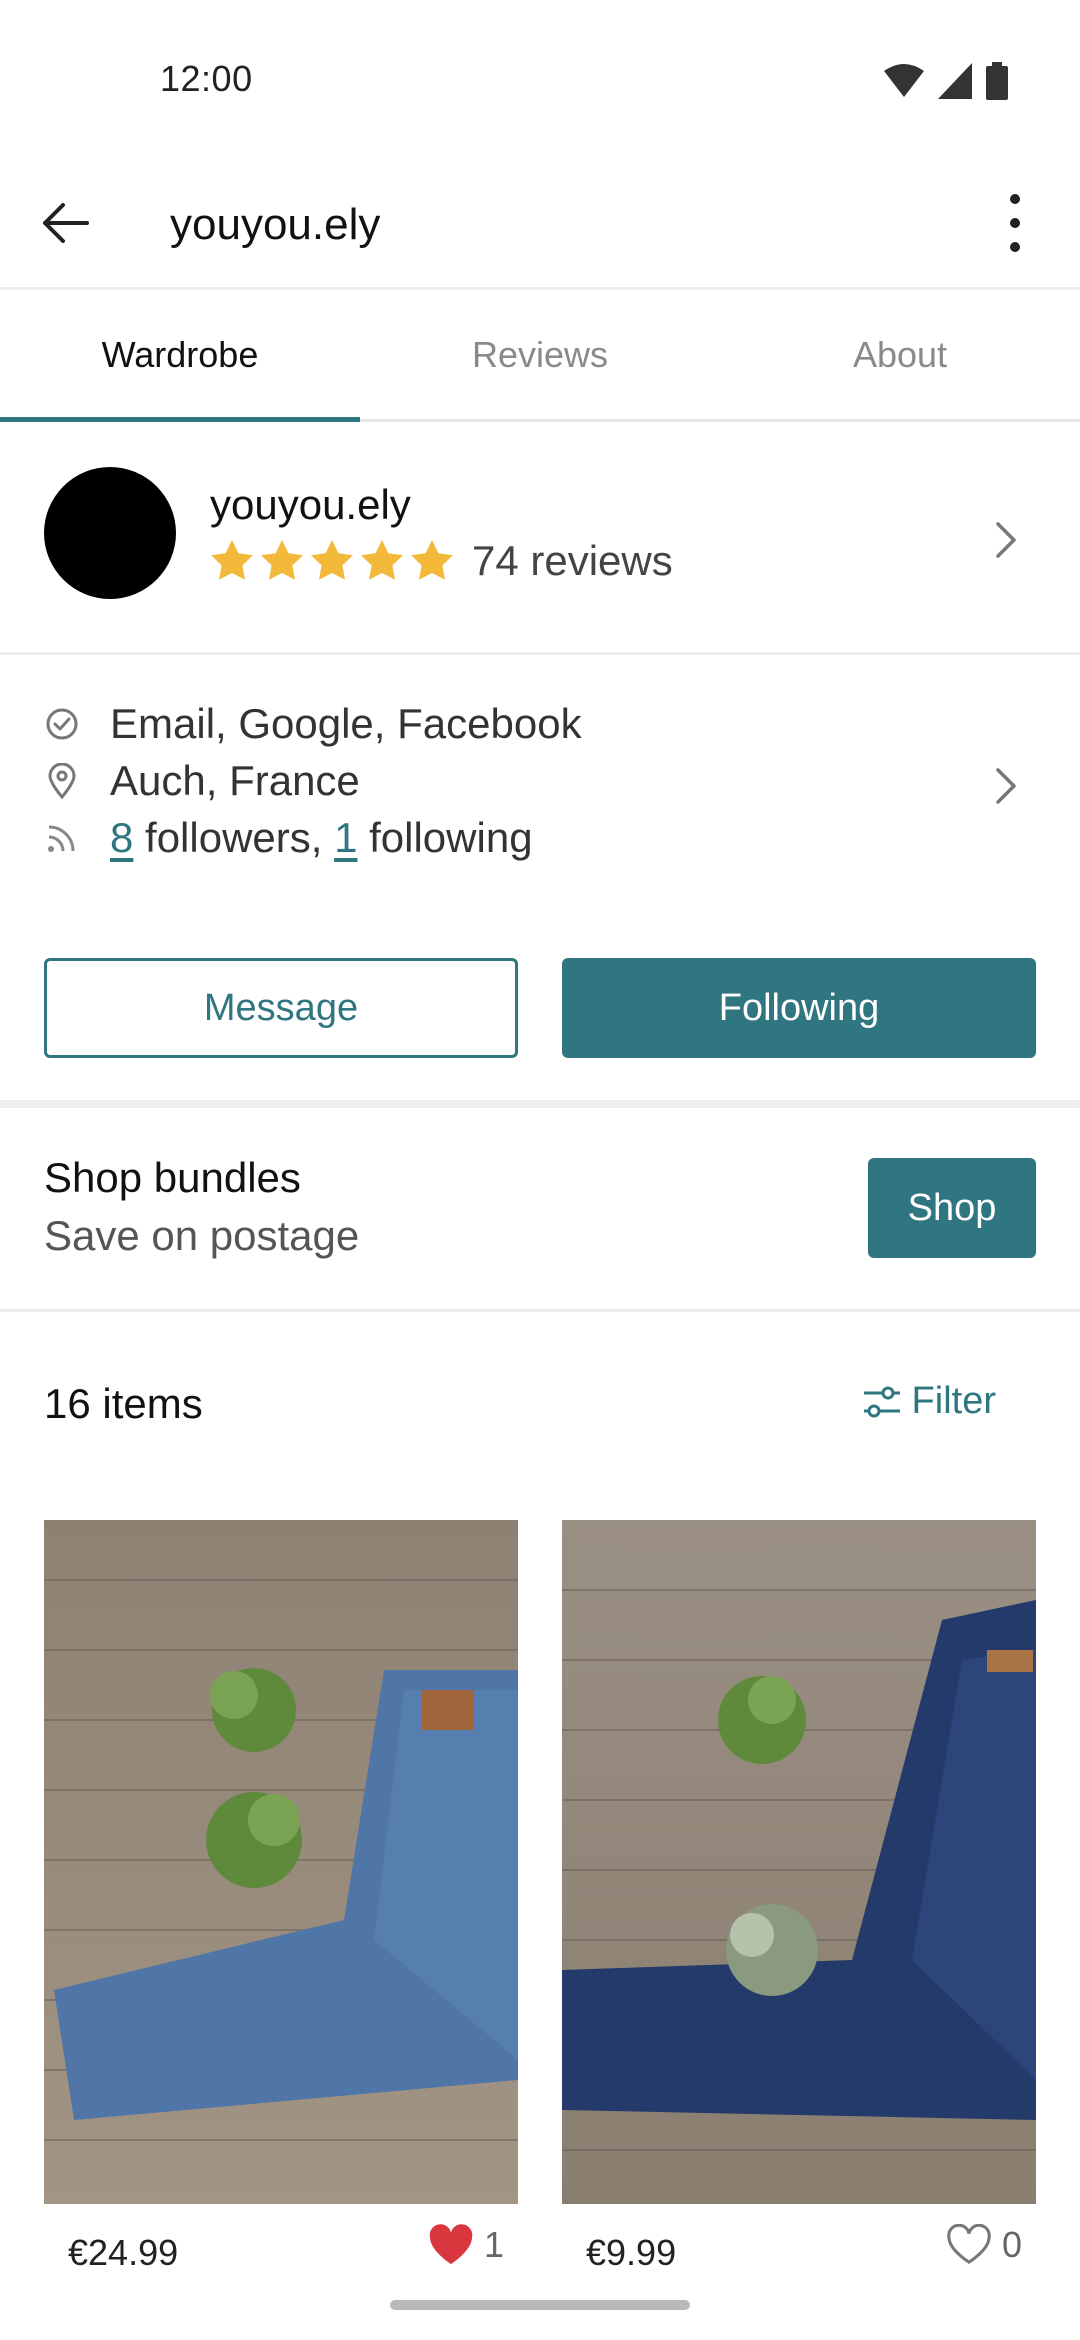 The image size is (1080, 2340). What do you see at coordinates (345, 838) in the screenshot?
I see `following-link: 1` at bounding box center [345, 838].